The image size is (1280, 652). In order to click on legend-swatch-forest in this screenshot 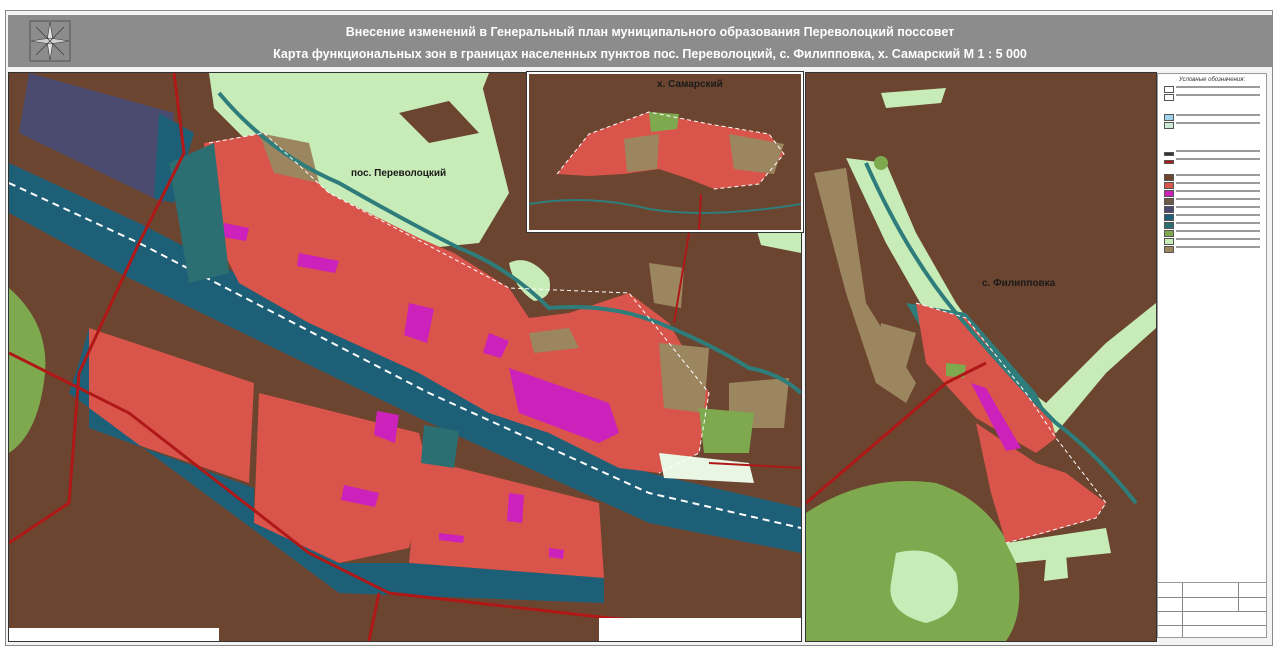, I will do `click(1212, 233)`.